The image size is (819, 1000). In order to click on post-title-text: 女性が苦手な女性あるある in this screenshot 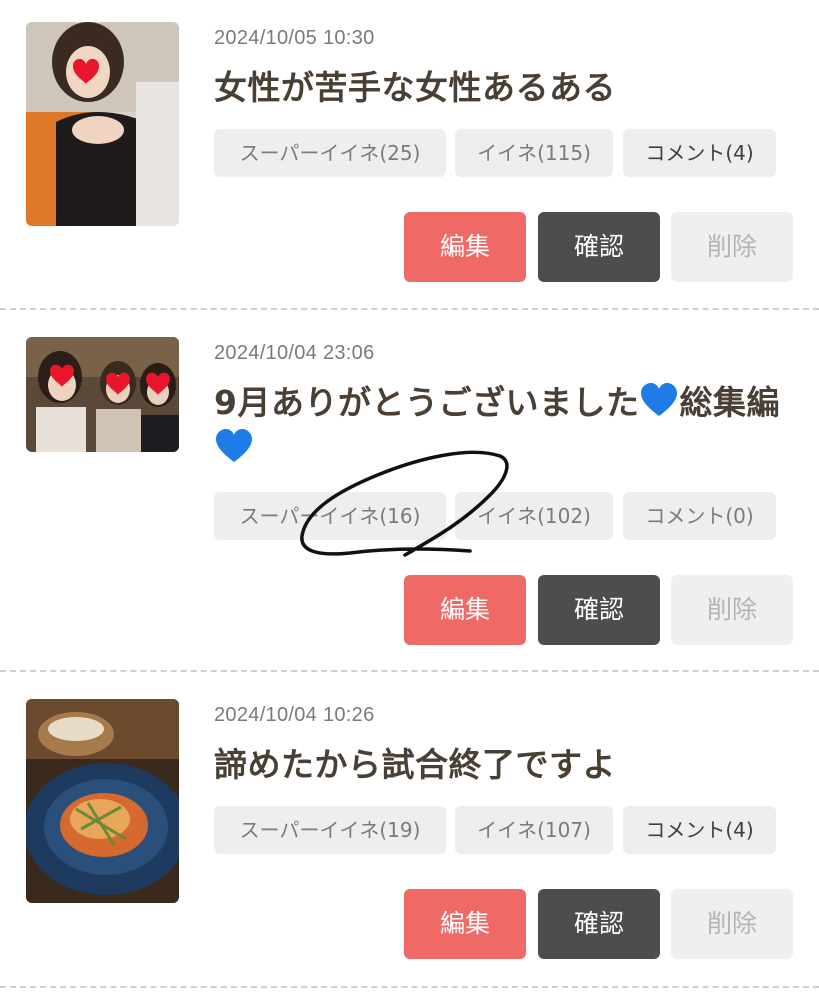, I will do `click(415, 87)`.